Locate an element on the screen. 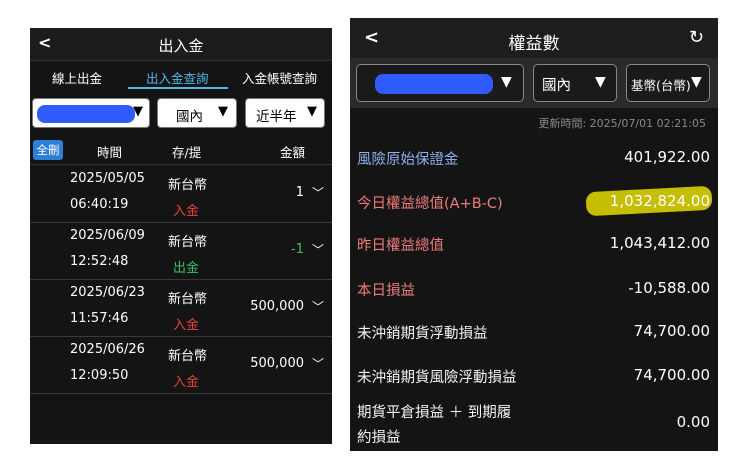  item-value: 1,043,412.00 is located at coordinates (659, 243).